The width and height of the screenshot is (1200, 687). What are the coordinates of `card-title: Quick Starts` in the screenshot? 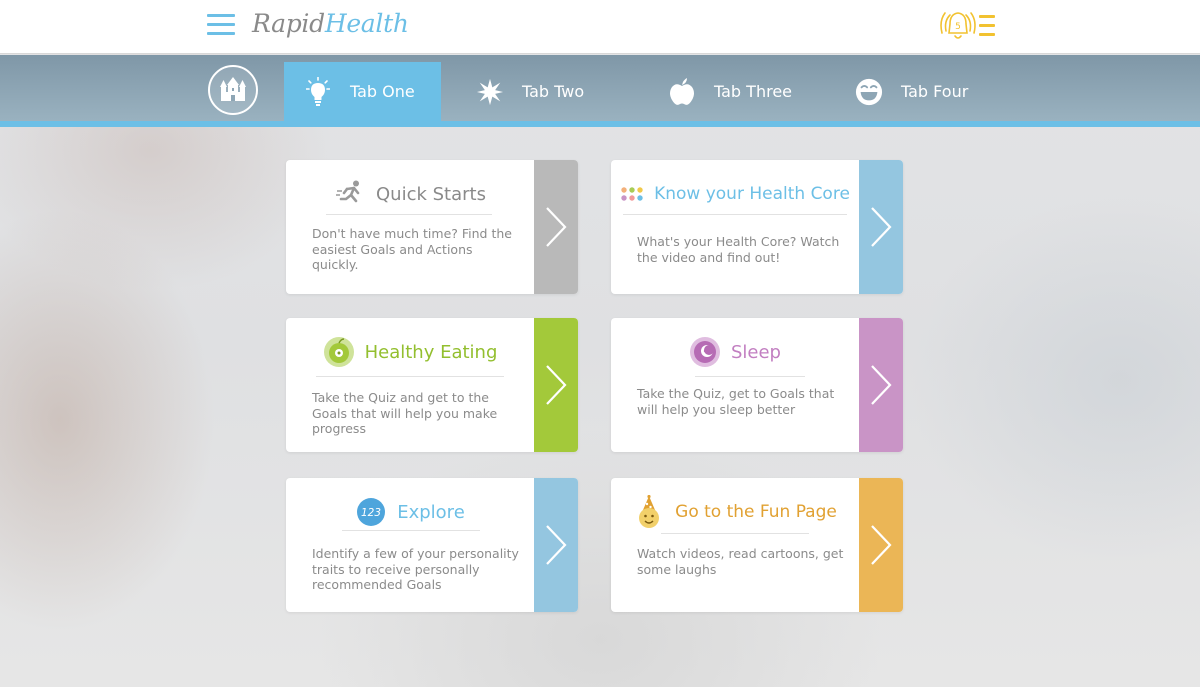 It's located at (431, 194).